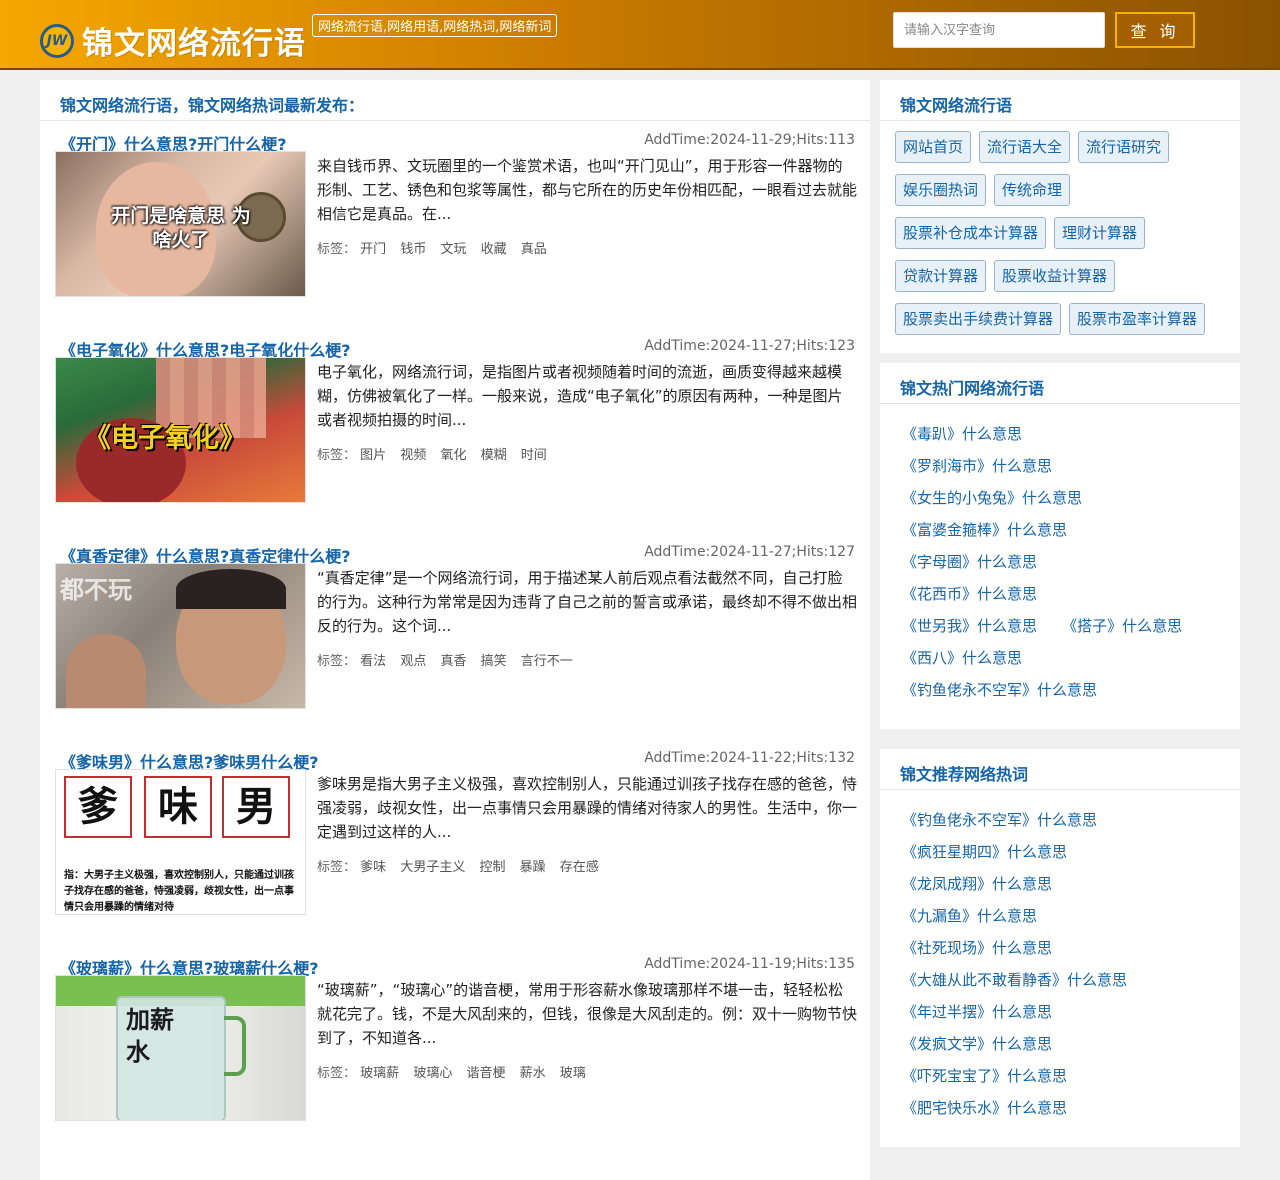  I want to click on recommend-link: 《大雄从此不敢看静香》什么意思, so click(1014, 980).